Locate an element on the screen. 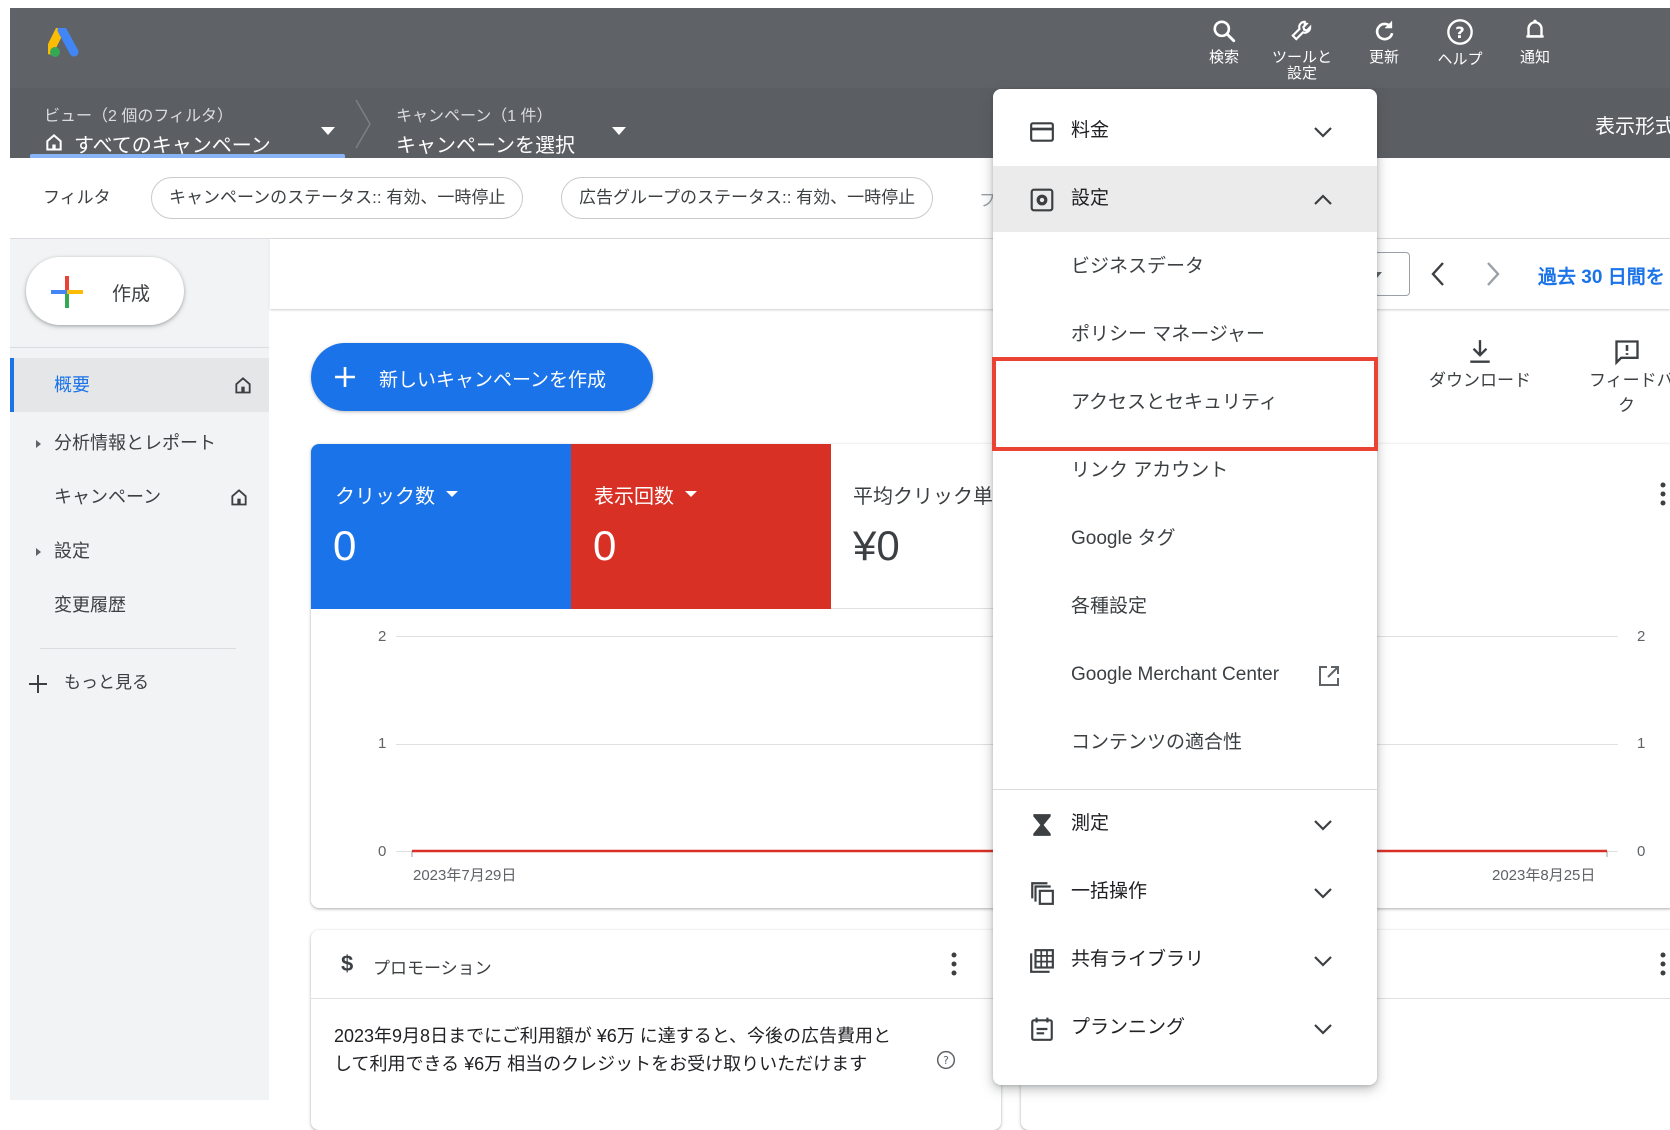  library-grid-icon is located at coordinates (1042, 961).